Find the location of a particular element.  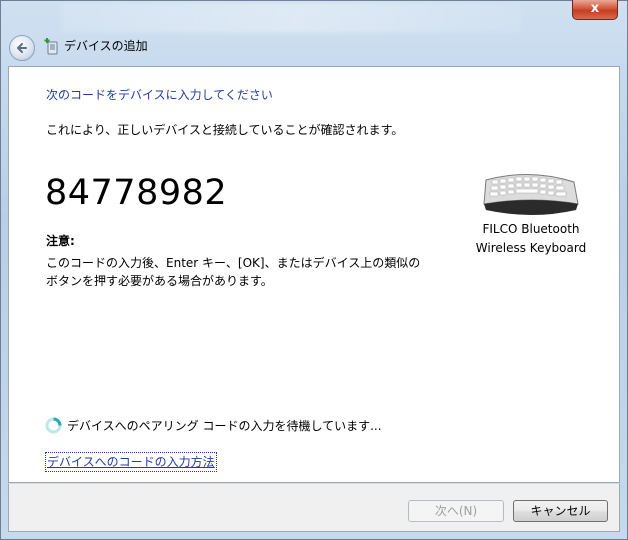

note-line-1: このコードの入力後、Enter キー、[OK]、またはデバイス上の類似の is located at coordinates (233, 263).